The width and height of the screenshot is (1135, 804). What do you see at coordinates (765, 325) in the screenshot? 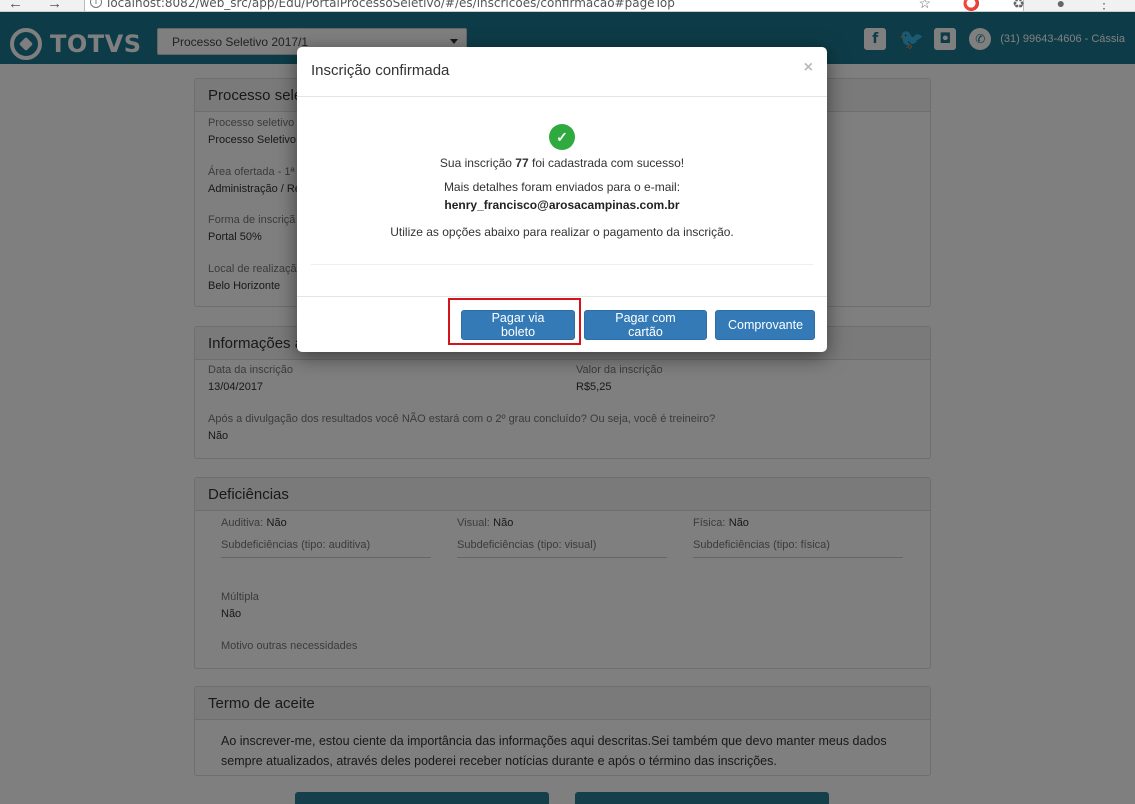
I see `receipt-button: Comprovante` at bounding box center [765, 325].